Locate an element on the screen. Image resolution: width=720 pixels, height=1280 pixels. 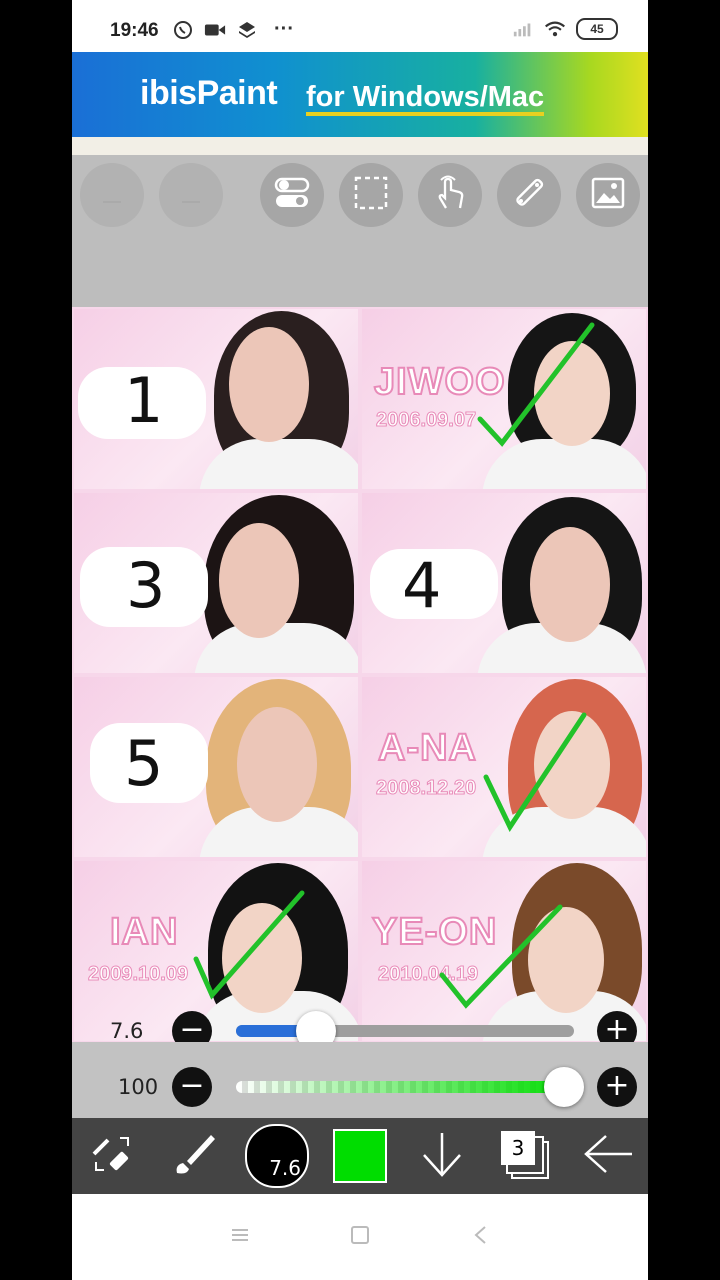
toggle-button is located at coordinates (292, 195).